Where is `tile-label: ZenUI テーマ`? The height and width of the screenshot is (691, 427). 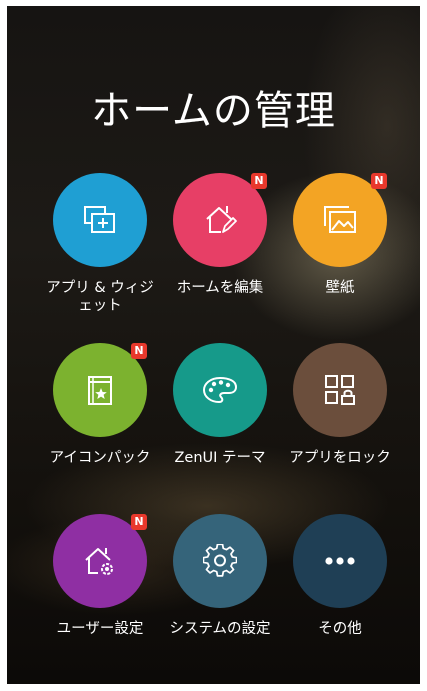 tile-label: ZenUI テーマ is located at coordinates (220, 458).